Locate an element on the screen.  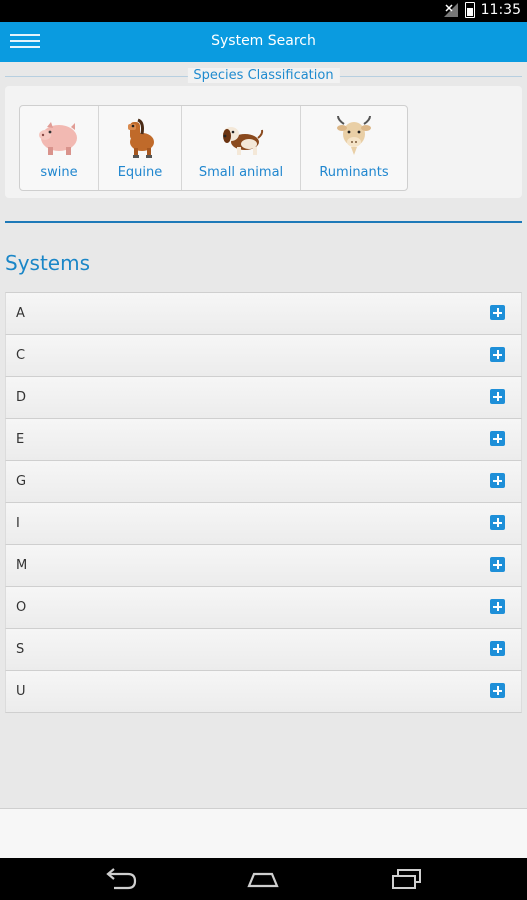
species-small-animal-label: Small animal is located at coordinates (241, 172).